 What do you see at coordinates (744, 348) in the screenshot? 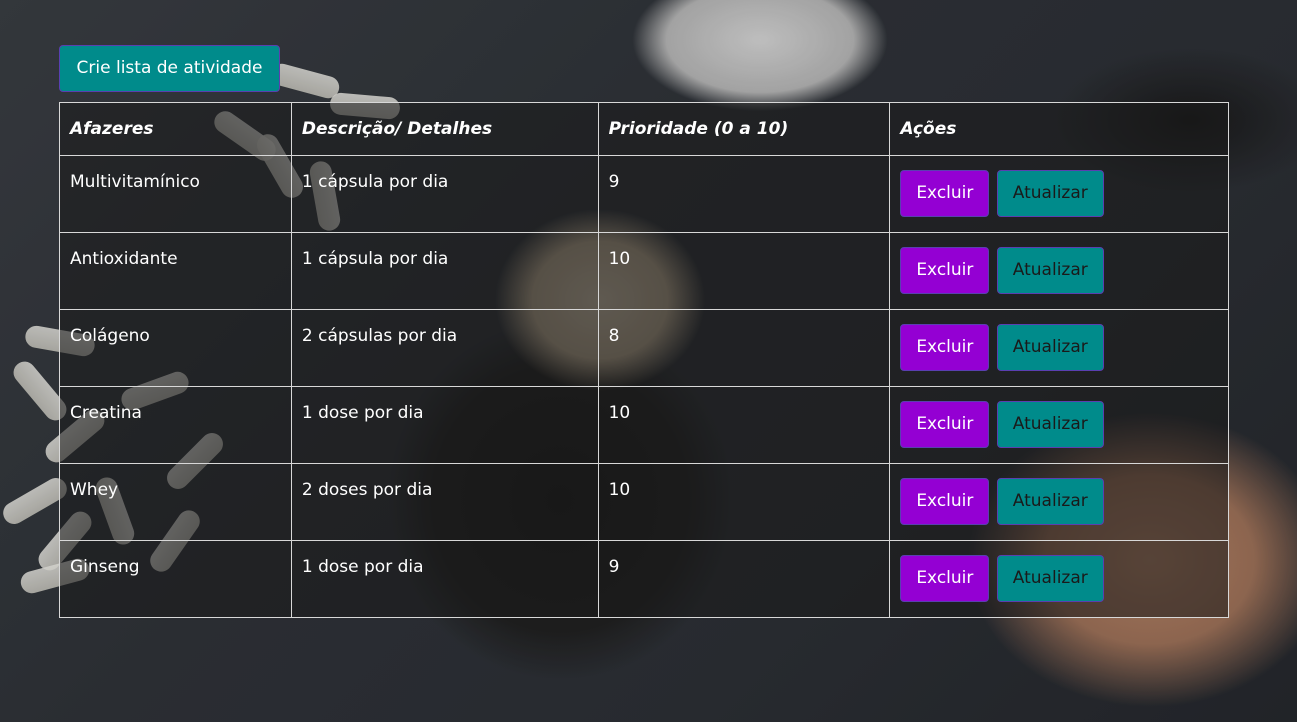
I see `task-priority-cell: 8` at bounding box center [744, 348].